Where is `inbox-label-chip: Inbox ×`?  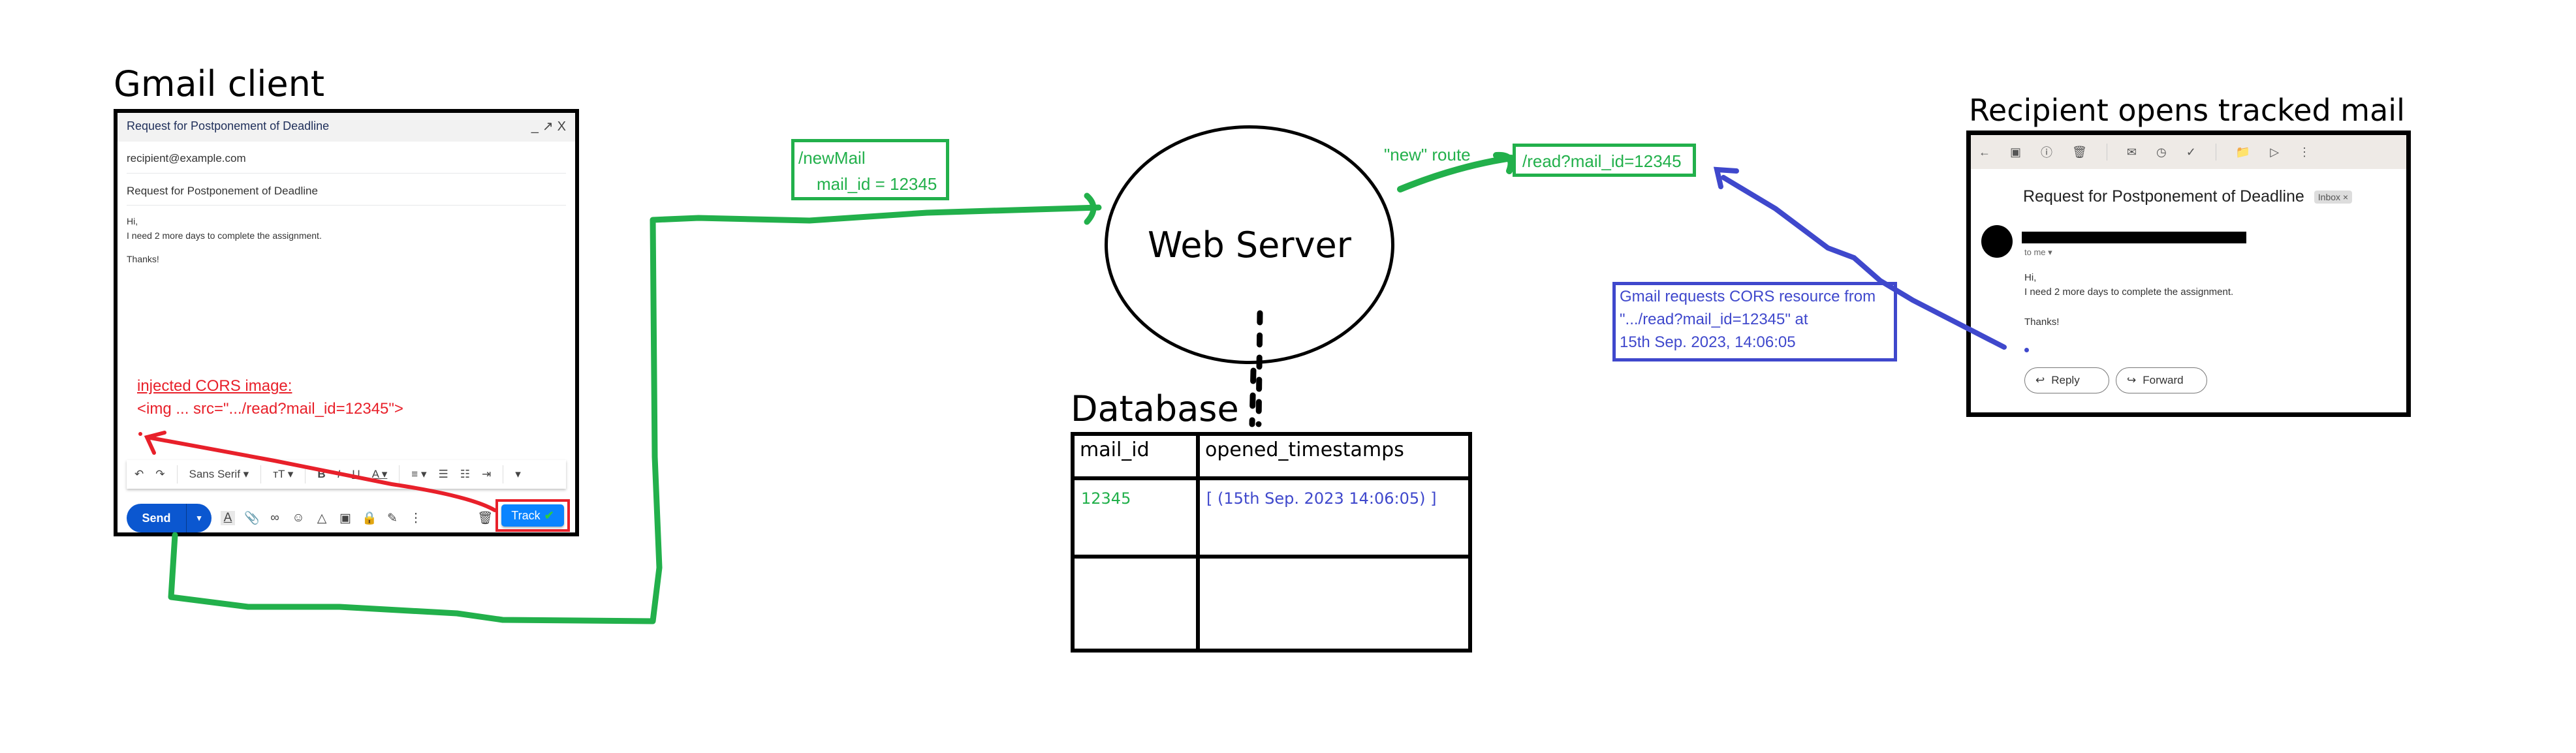
inbox-label-chip: Inbox × is located at coordinates (2333, 198).